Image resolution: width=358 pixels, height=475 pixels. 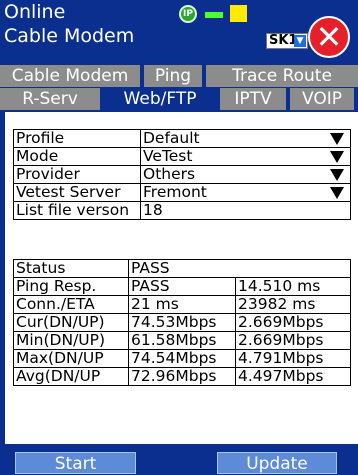 I want to click on result-value: 72.96Mbps, so click(x=182, y=376).